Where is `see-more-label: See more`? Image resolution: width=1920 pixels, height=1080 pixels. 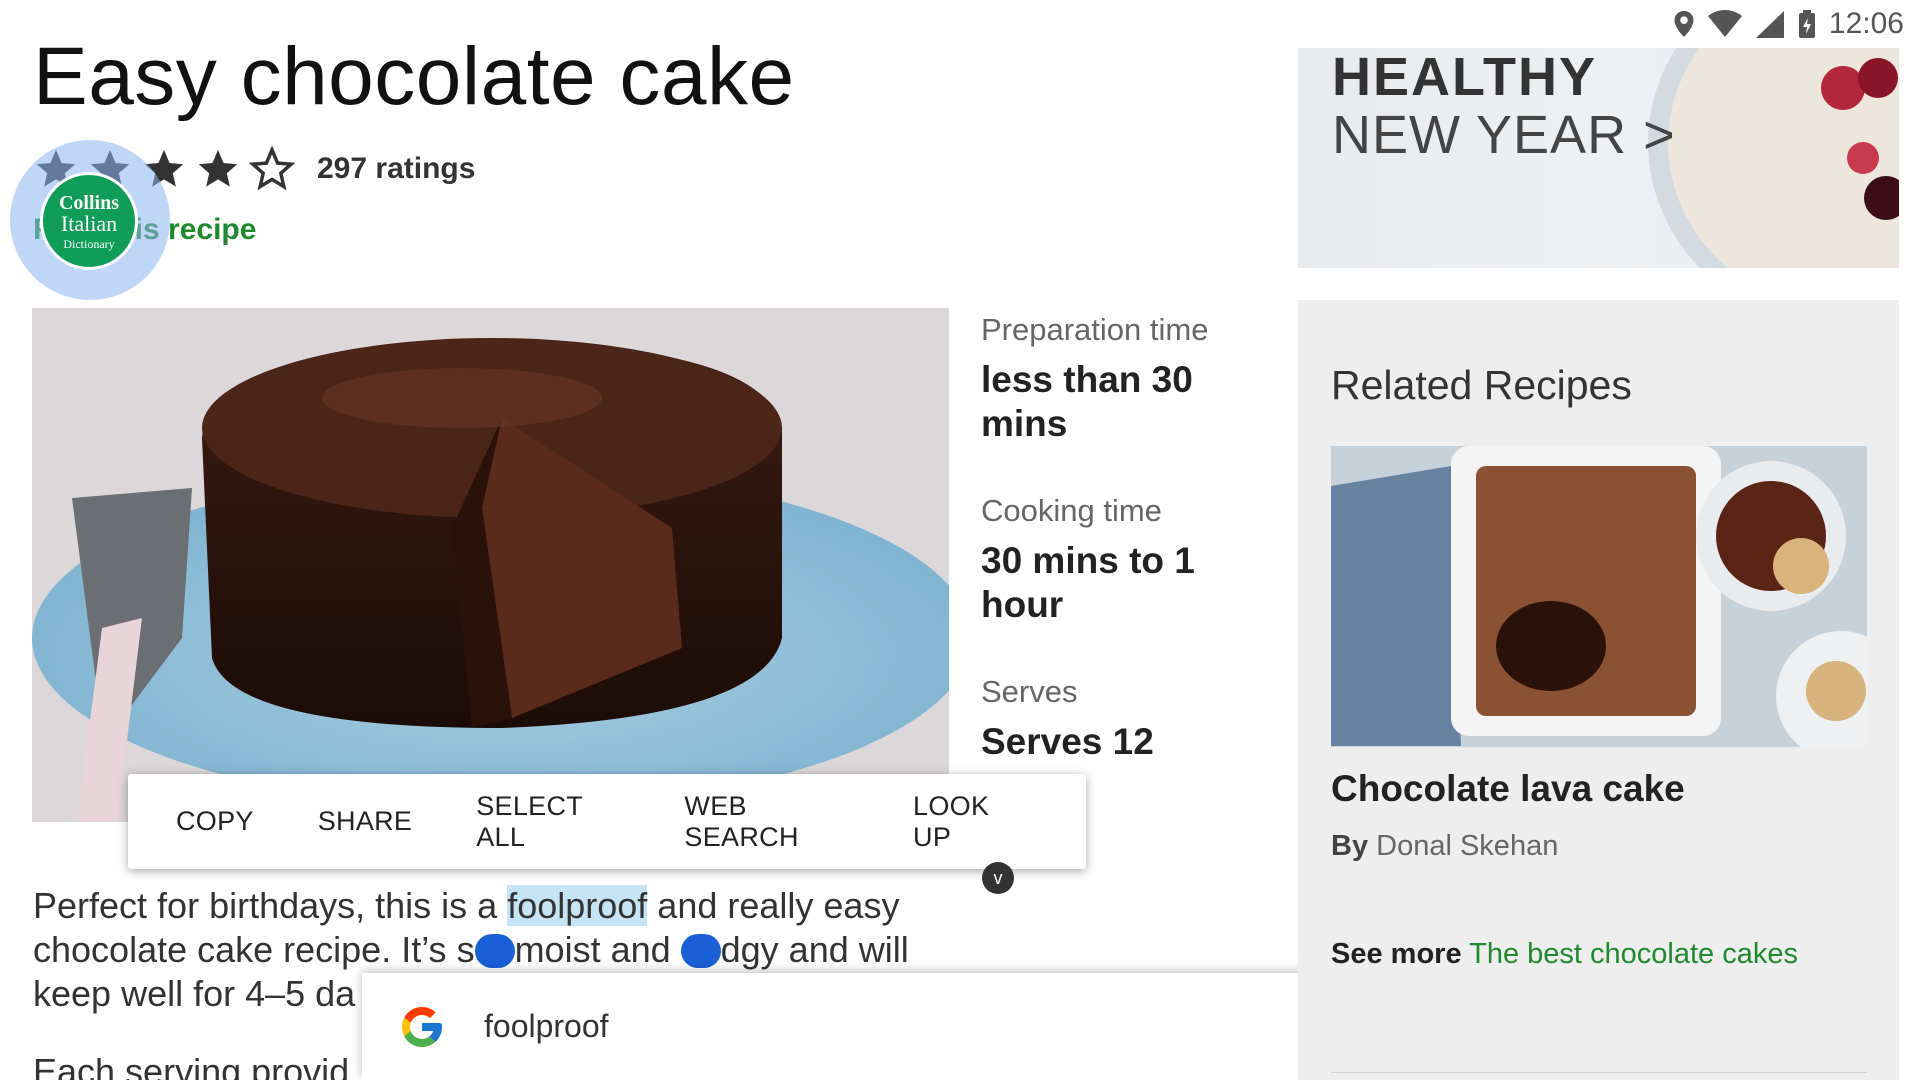 see-more-label: See more is located at coordinates (1396, 954).